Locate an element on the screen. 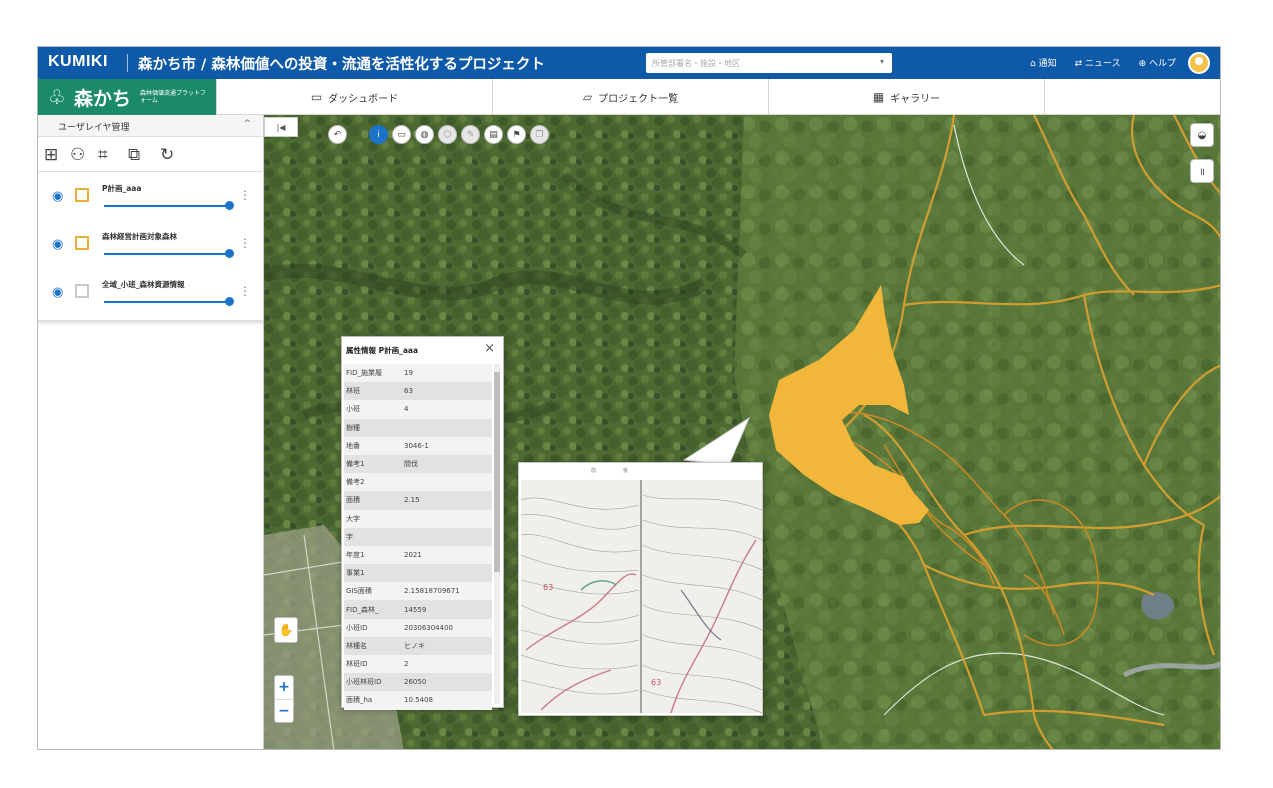 The height and width of the screenshot is (788, 1273). tab-dashboard: ▭ ダッシュボード is located at coordinates (354, 97).